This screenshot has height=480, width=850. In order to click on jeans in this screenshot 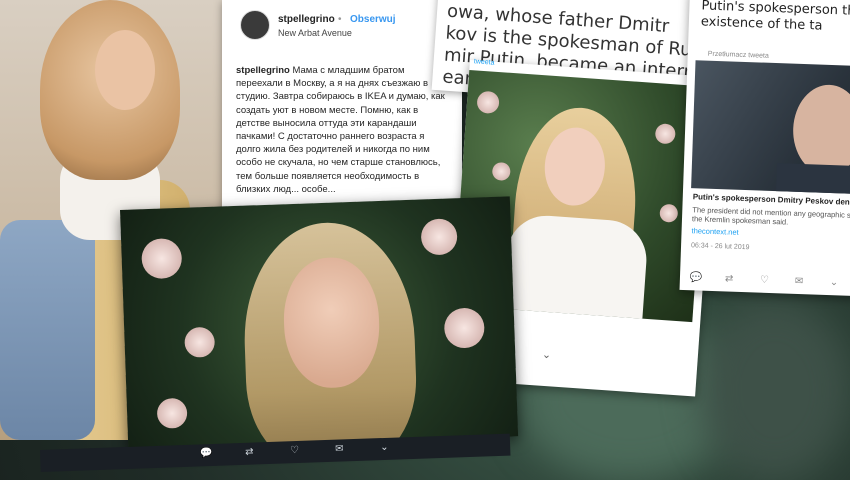, I will do `click(47, 330)`.